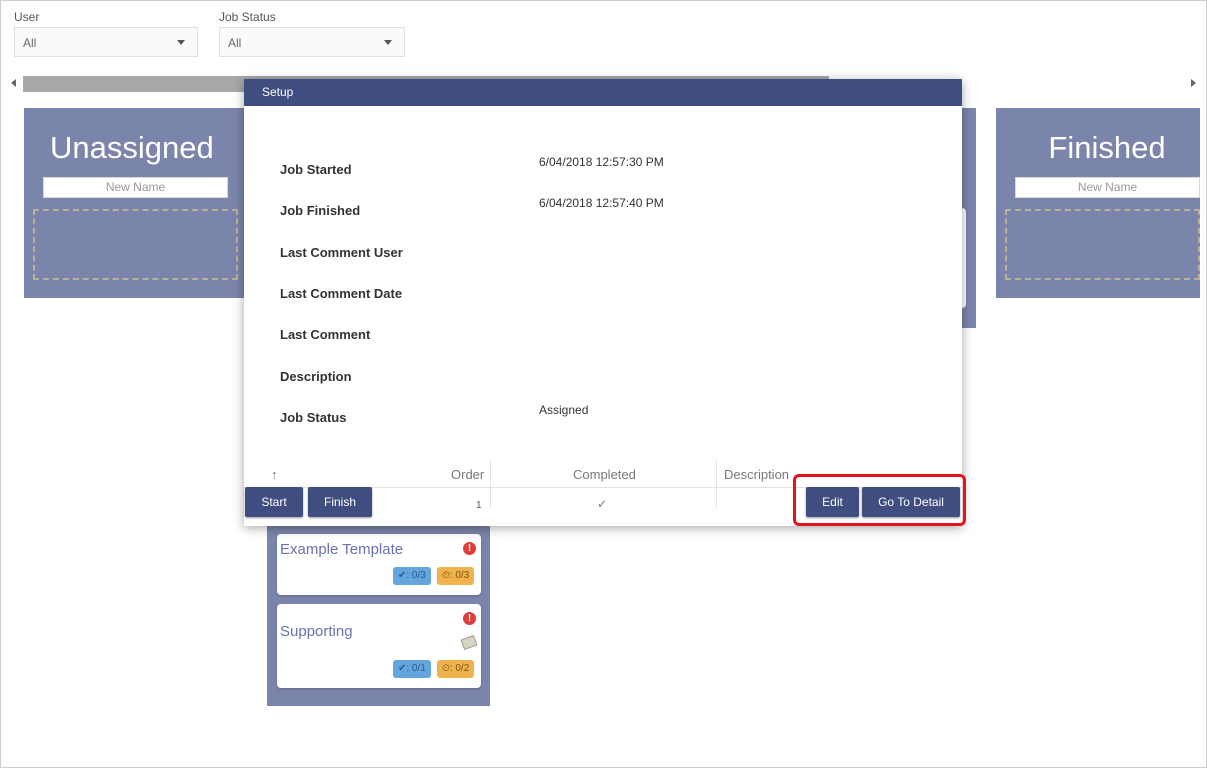 Image resolution: width=1207 pixels, height=768 pixels. I want to click on field-label-last-comment-user: Last Comment User, so click(341, 252).